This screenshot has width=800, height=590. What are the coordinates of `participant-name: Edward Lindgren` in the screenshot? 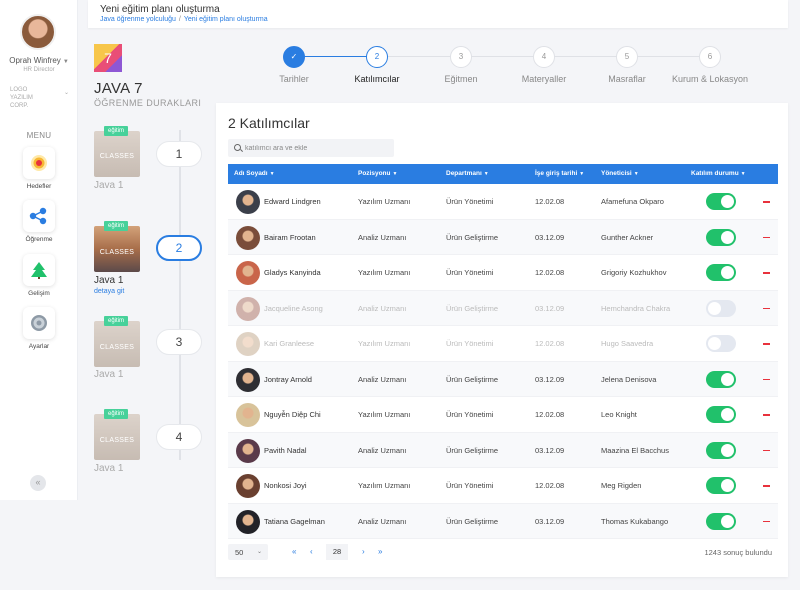 It's located at (292, 201).